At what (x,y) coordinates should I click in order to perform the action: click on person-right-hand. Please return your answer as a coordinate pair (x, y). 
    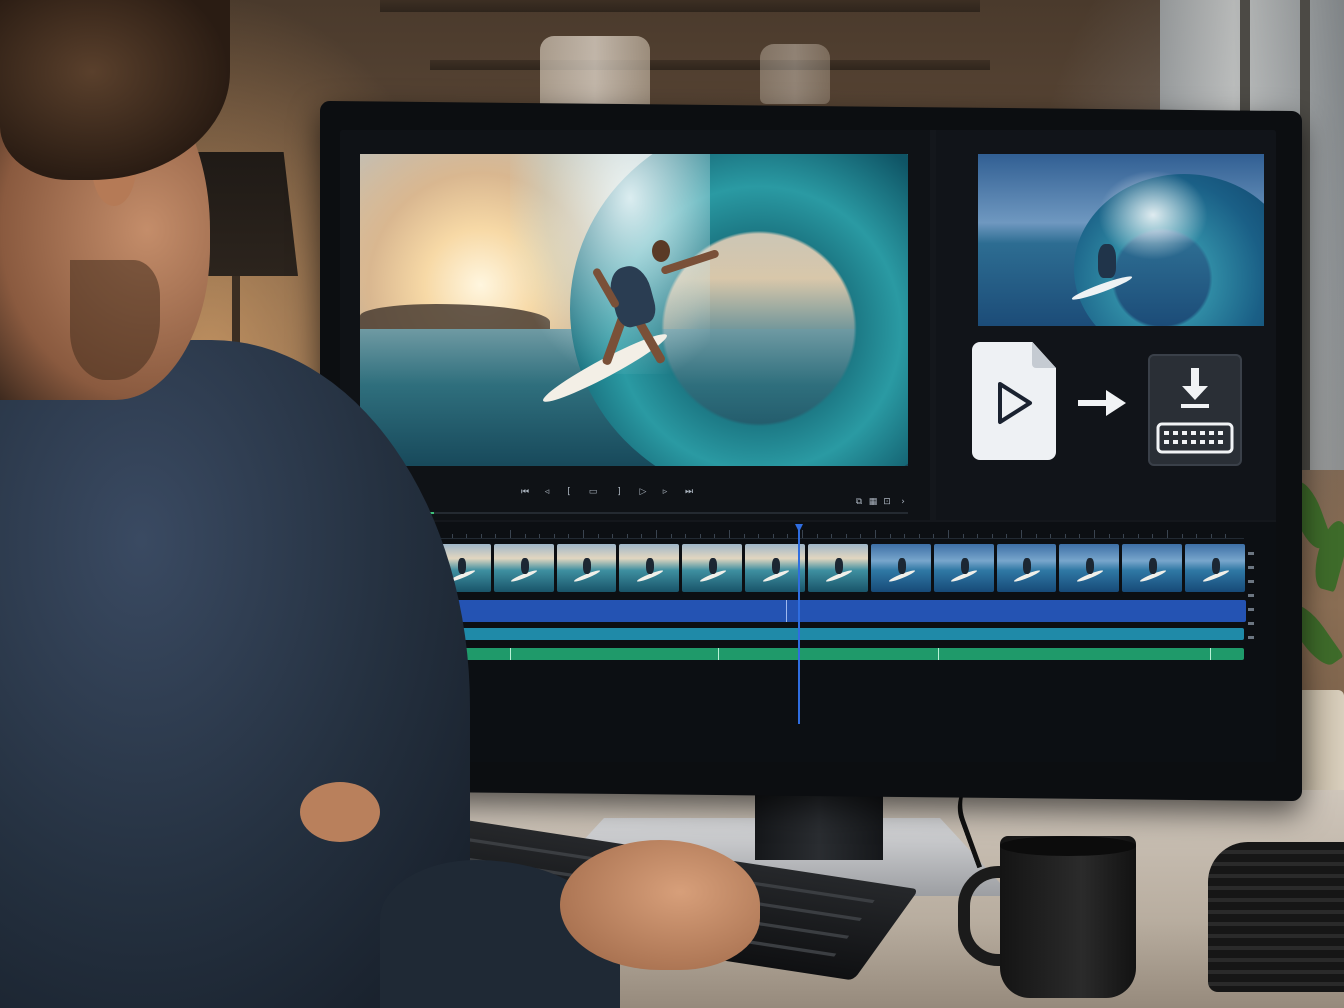
    Looking at the image, I should click on (660, 905).